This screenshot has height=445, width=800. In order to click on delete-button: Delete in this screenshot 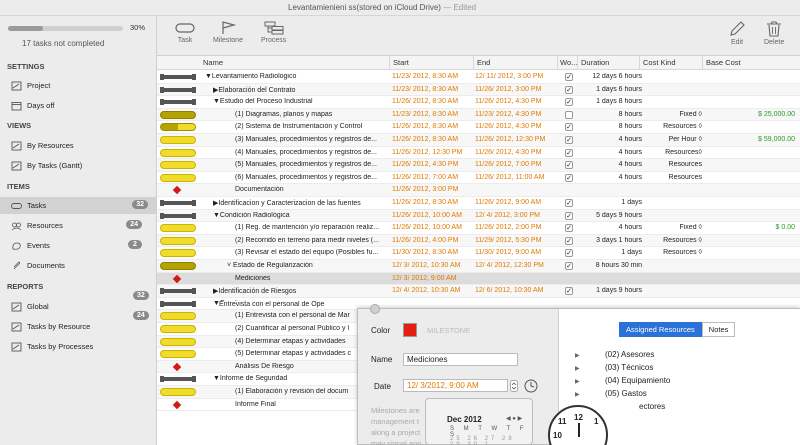, I will do `click(774, 33)`.